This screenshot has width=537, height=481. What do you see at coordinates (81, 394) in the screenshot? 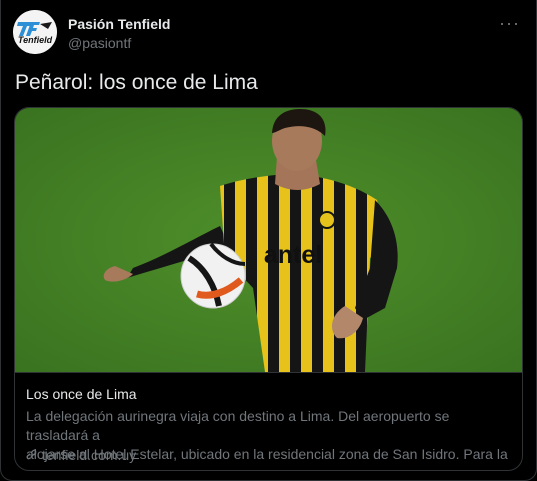
I see `card-title: Los once de Lima` at bounding box center [81, 394].